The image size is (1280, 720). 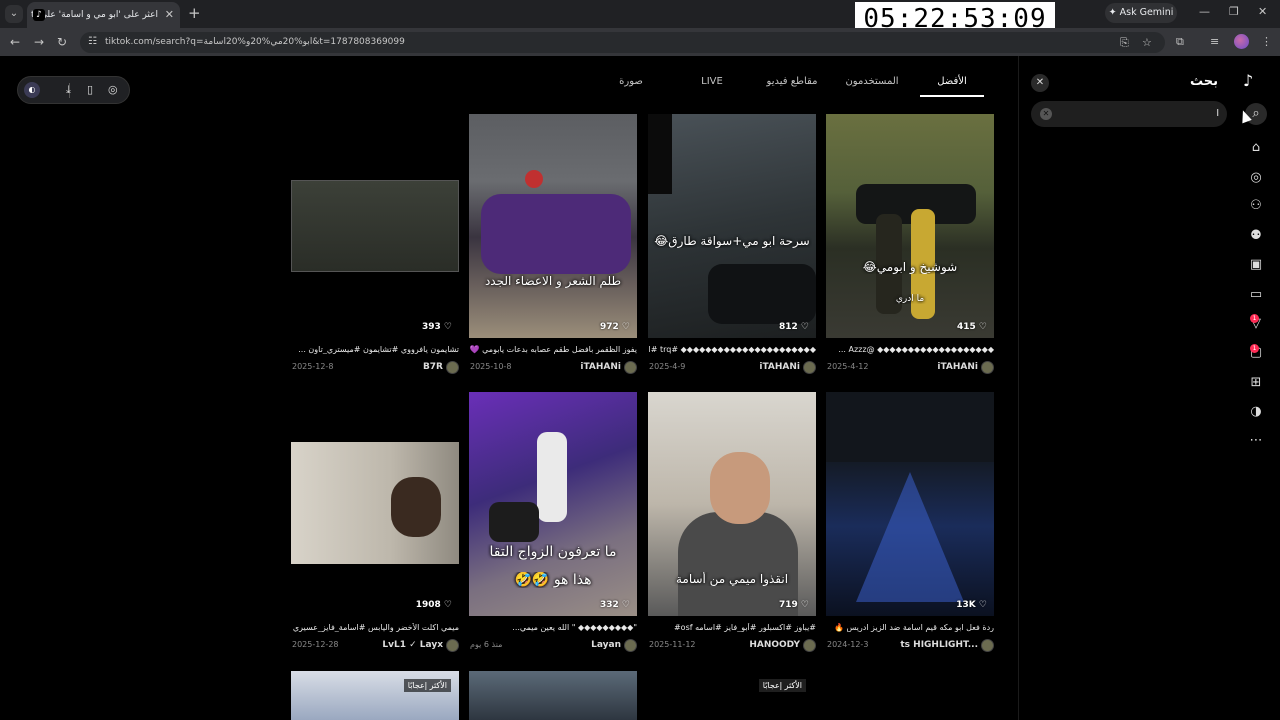 I want to click on author-name: LvL1 ✓ Layx, so click(x=412, y=645).